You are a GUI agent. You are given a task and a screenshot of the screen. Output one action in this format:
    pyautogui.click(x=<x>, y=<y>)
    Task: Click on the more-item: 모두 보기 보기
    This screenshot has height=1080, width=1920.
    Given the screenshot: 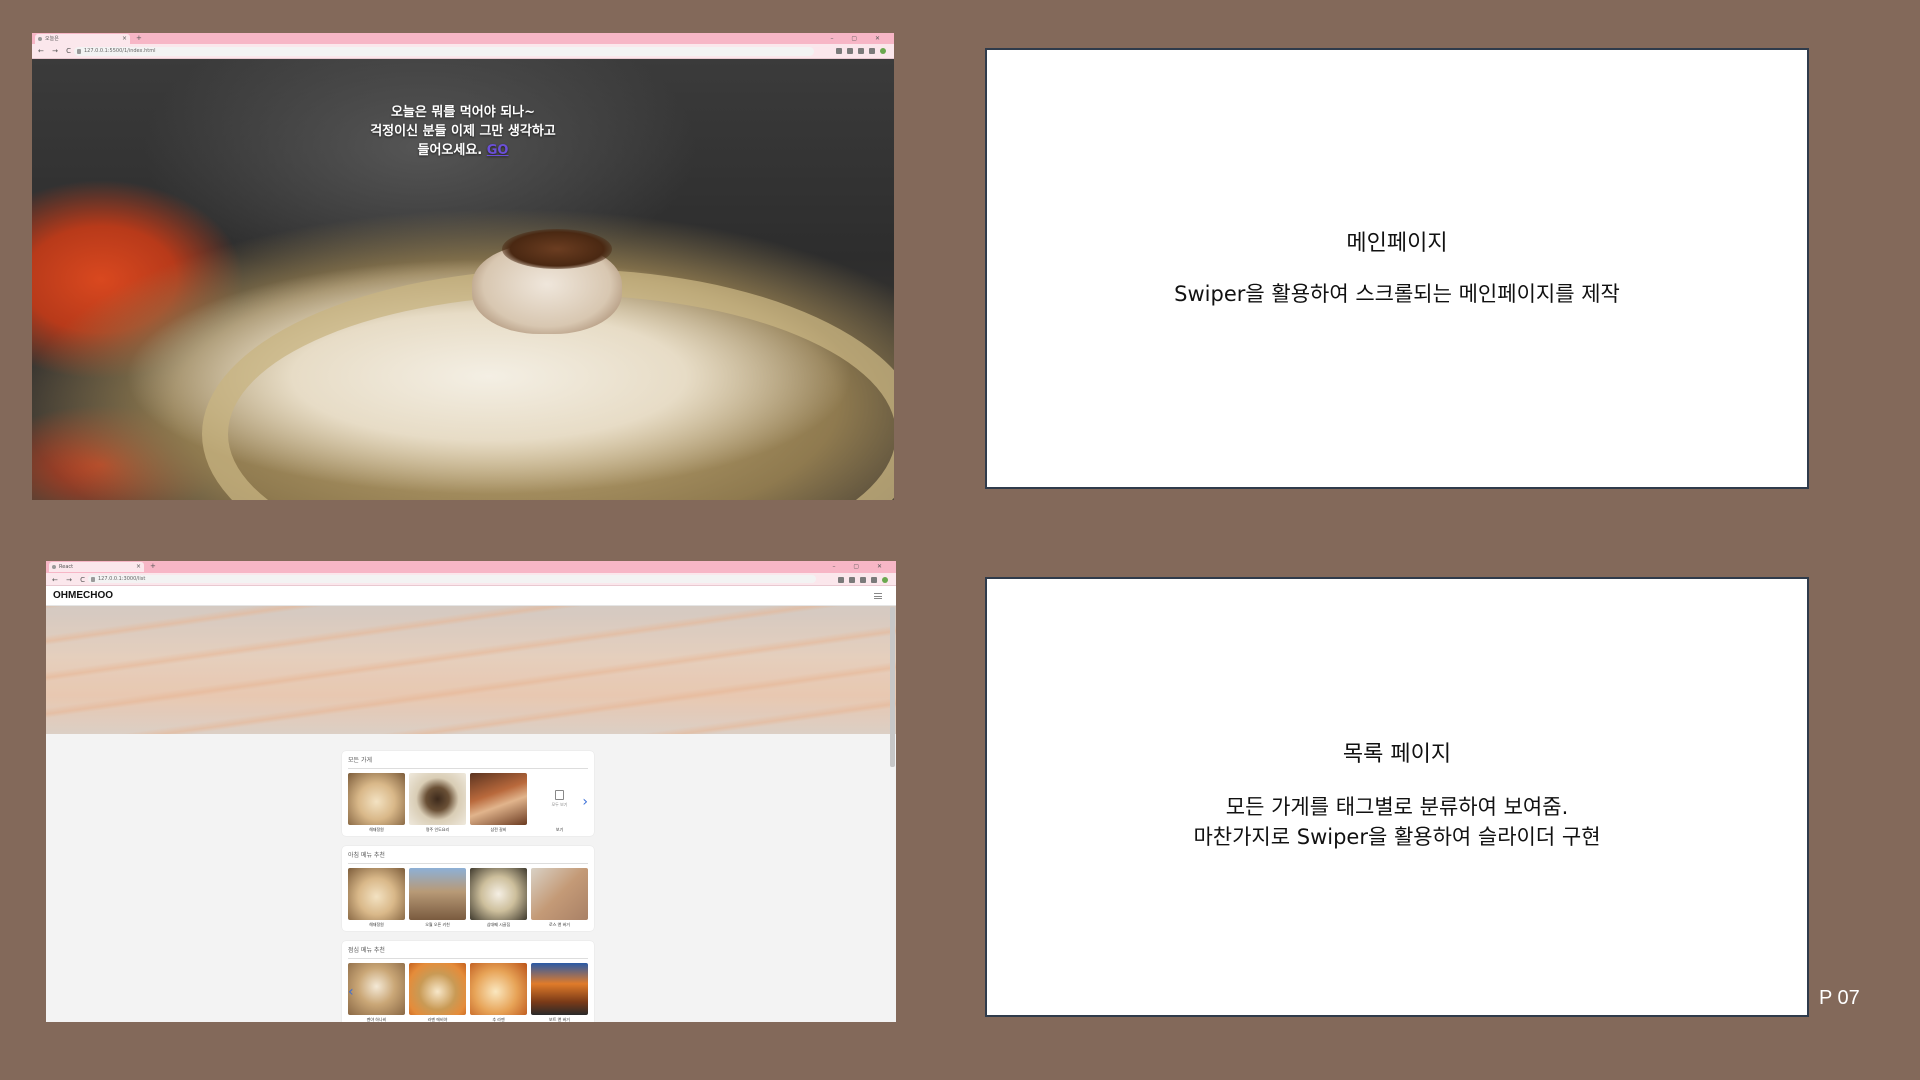 What is the action you would take?
    pyautogui.click(x=559, y=802)
    